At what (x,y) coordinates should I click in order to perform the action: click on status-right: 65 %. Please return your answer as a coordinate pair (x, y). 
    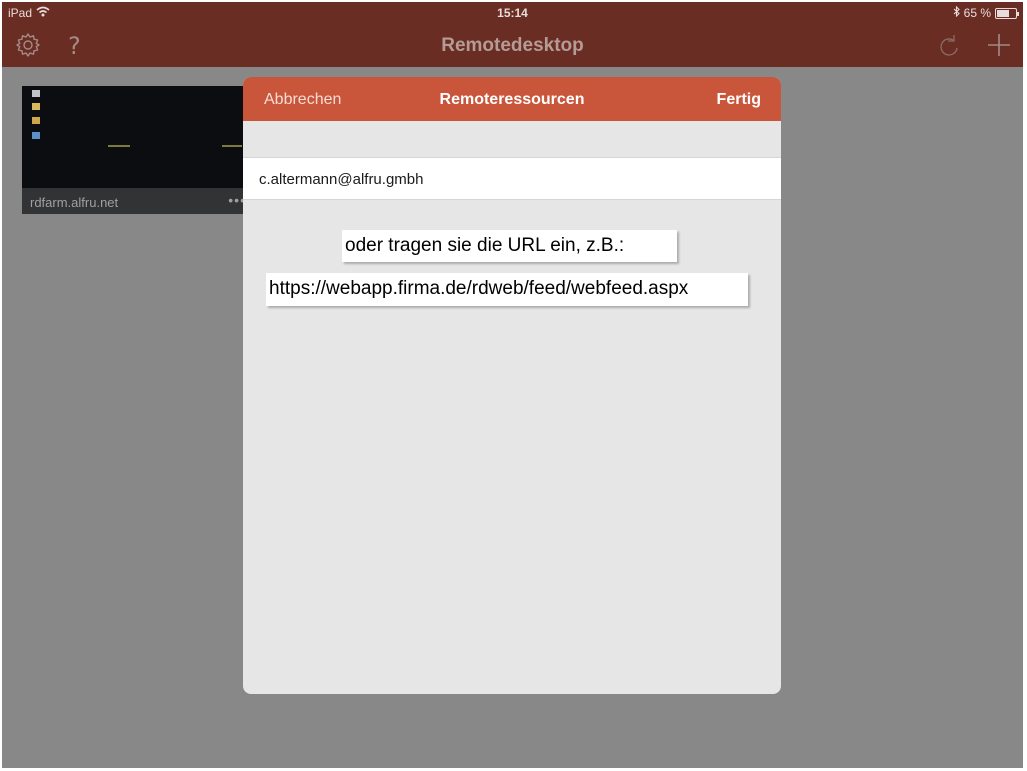
    Looking at the image, I should click on (986, 12).